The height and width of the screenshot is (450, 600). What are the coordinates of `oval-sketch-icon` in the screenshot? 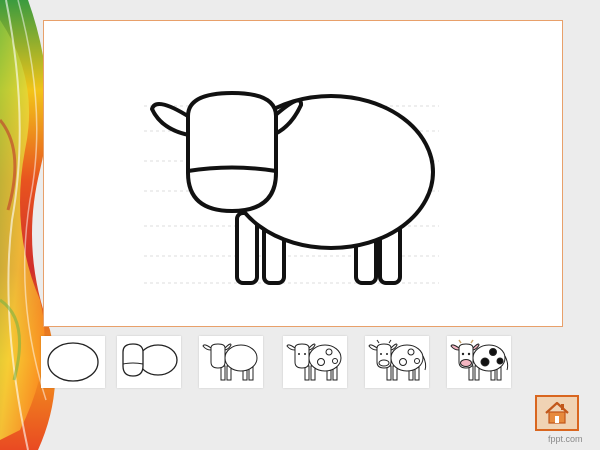 It's located at (73, 362).